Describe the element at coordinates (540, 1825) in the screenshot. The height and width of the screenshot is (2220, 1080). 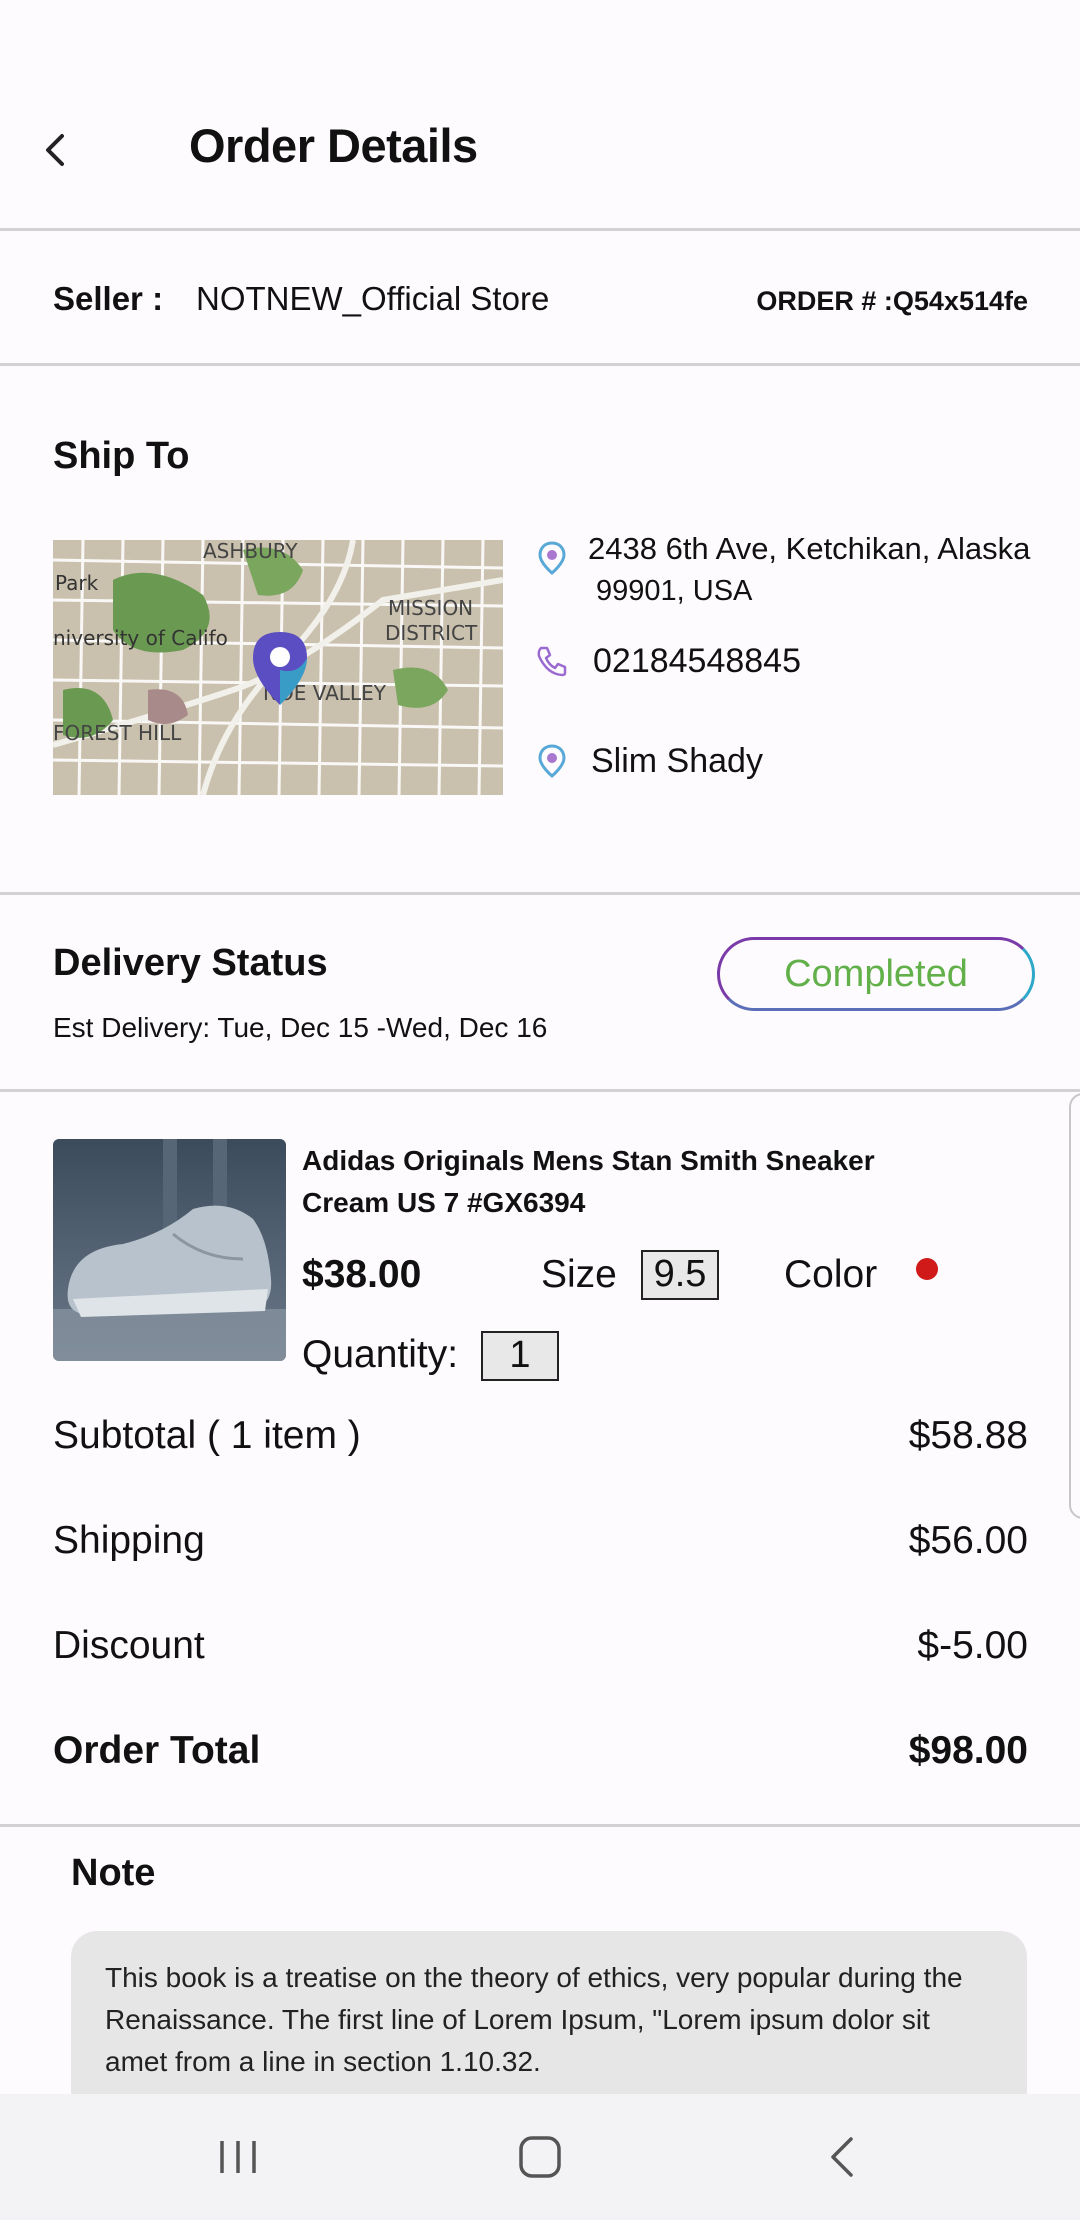
I see `summary-divider` at that location.